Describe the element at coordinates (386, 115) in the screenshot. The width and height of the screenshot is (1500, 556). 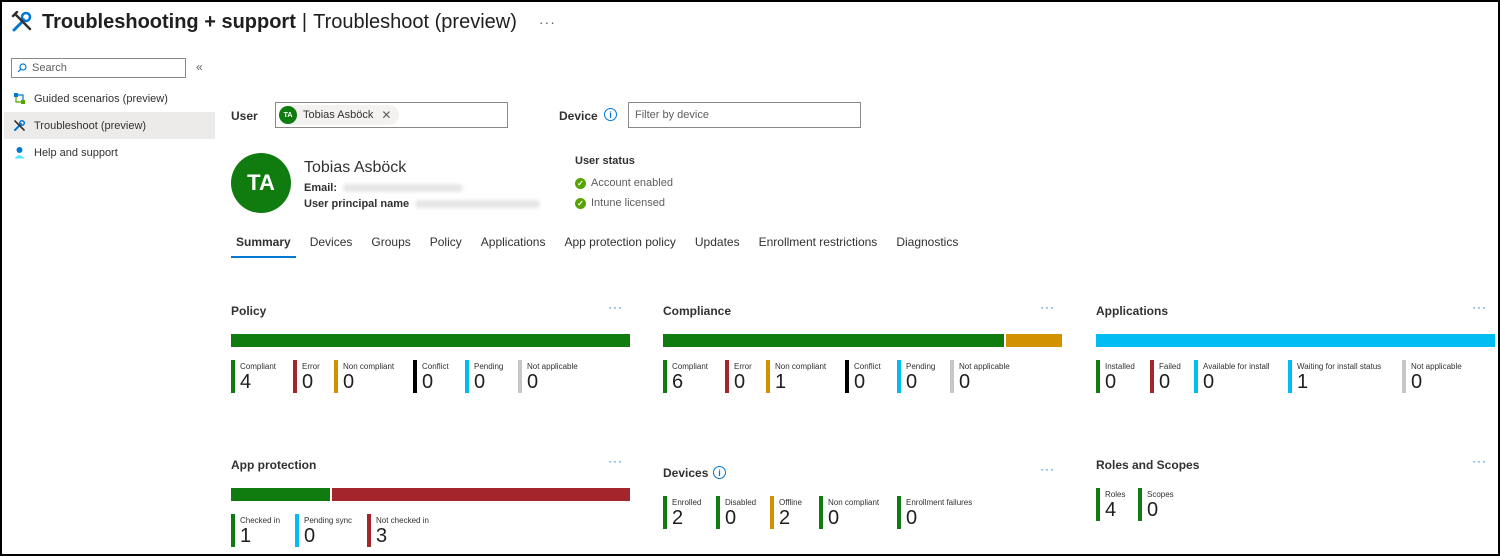
I see `remove-user-button: ✕` at that location.